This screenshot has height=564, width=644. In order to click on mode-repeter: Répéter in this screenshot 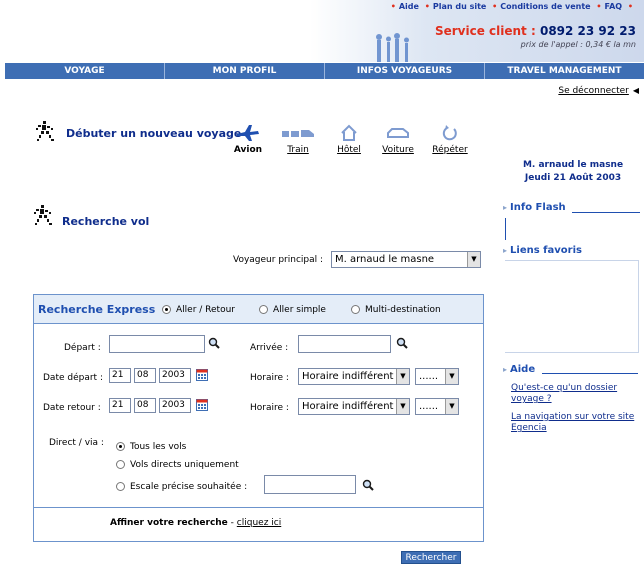, I will do `click(450, 139)`.